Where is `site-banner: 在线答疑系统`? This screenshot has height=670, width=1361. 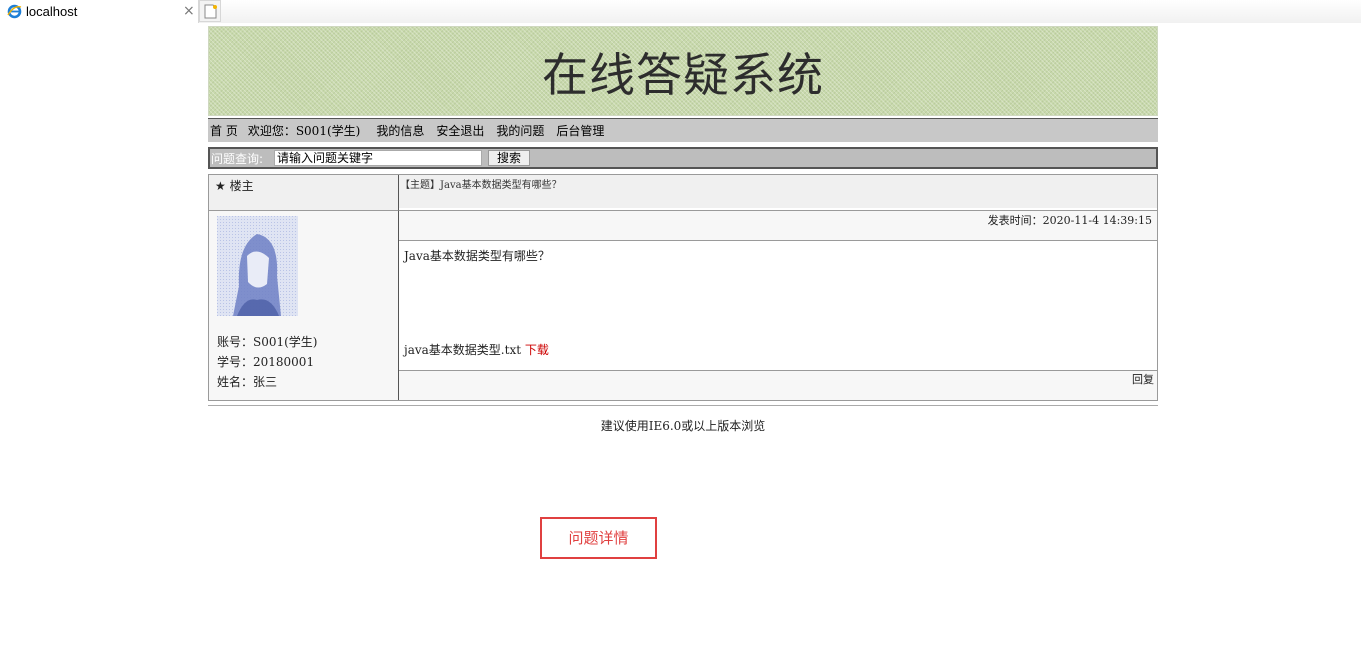 site-banner: 在线答疑系统 is located at coordinates (683, 71).